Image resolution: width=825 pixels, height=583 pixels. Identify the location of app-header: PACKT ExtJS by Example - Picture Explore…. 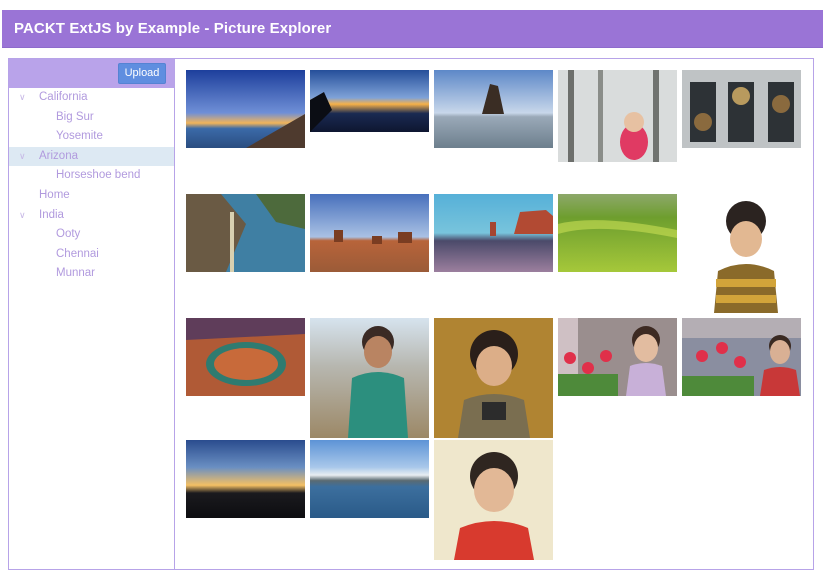
(412, 29).